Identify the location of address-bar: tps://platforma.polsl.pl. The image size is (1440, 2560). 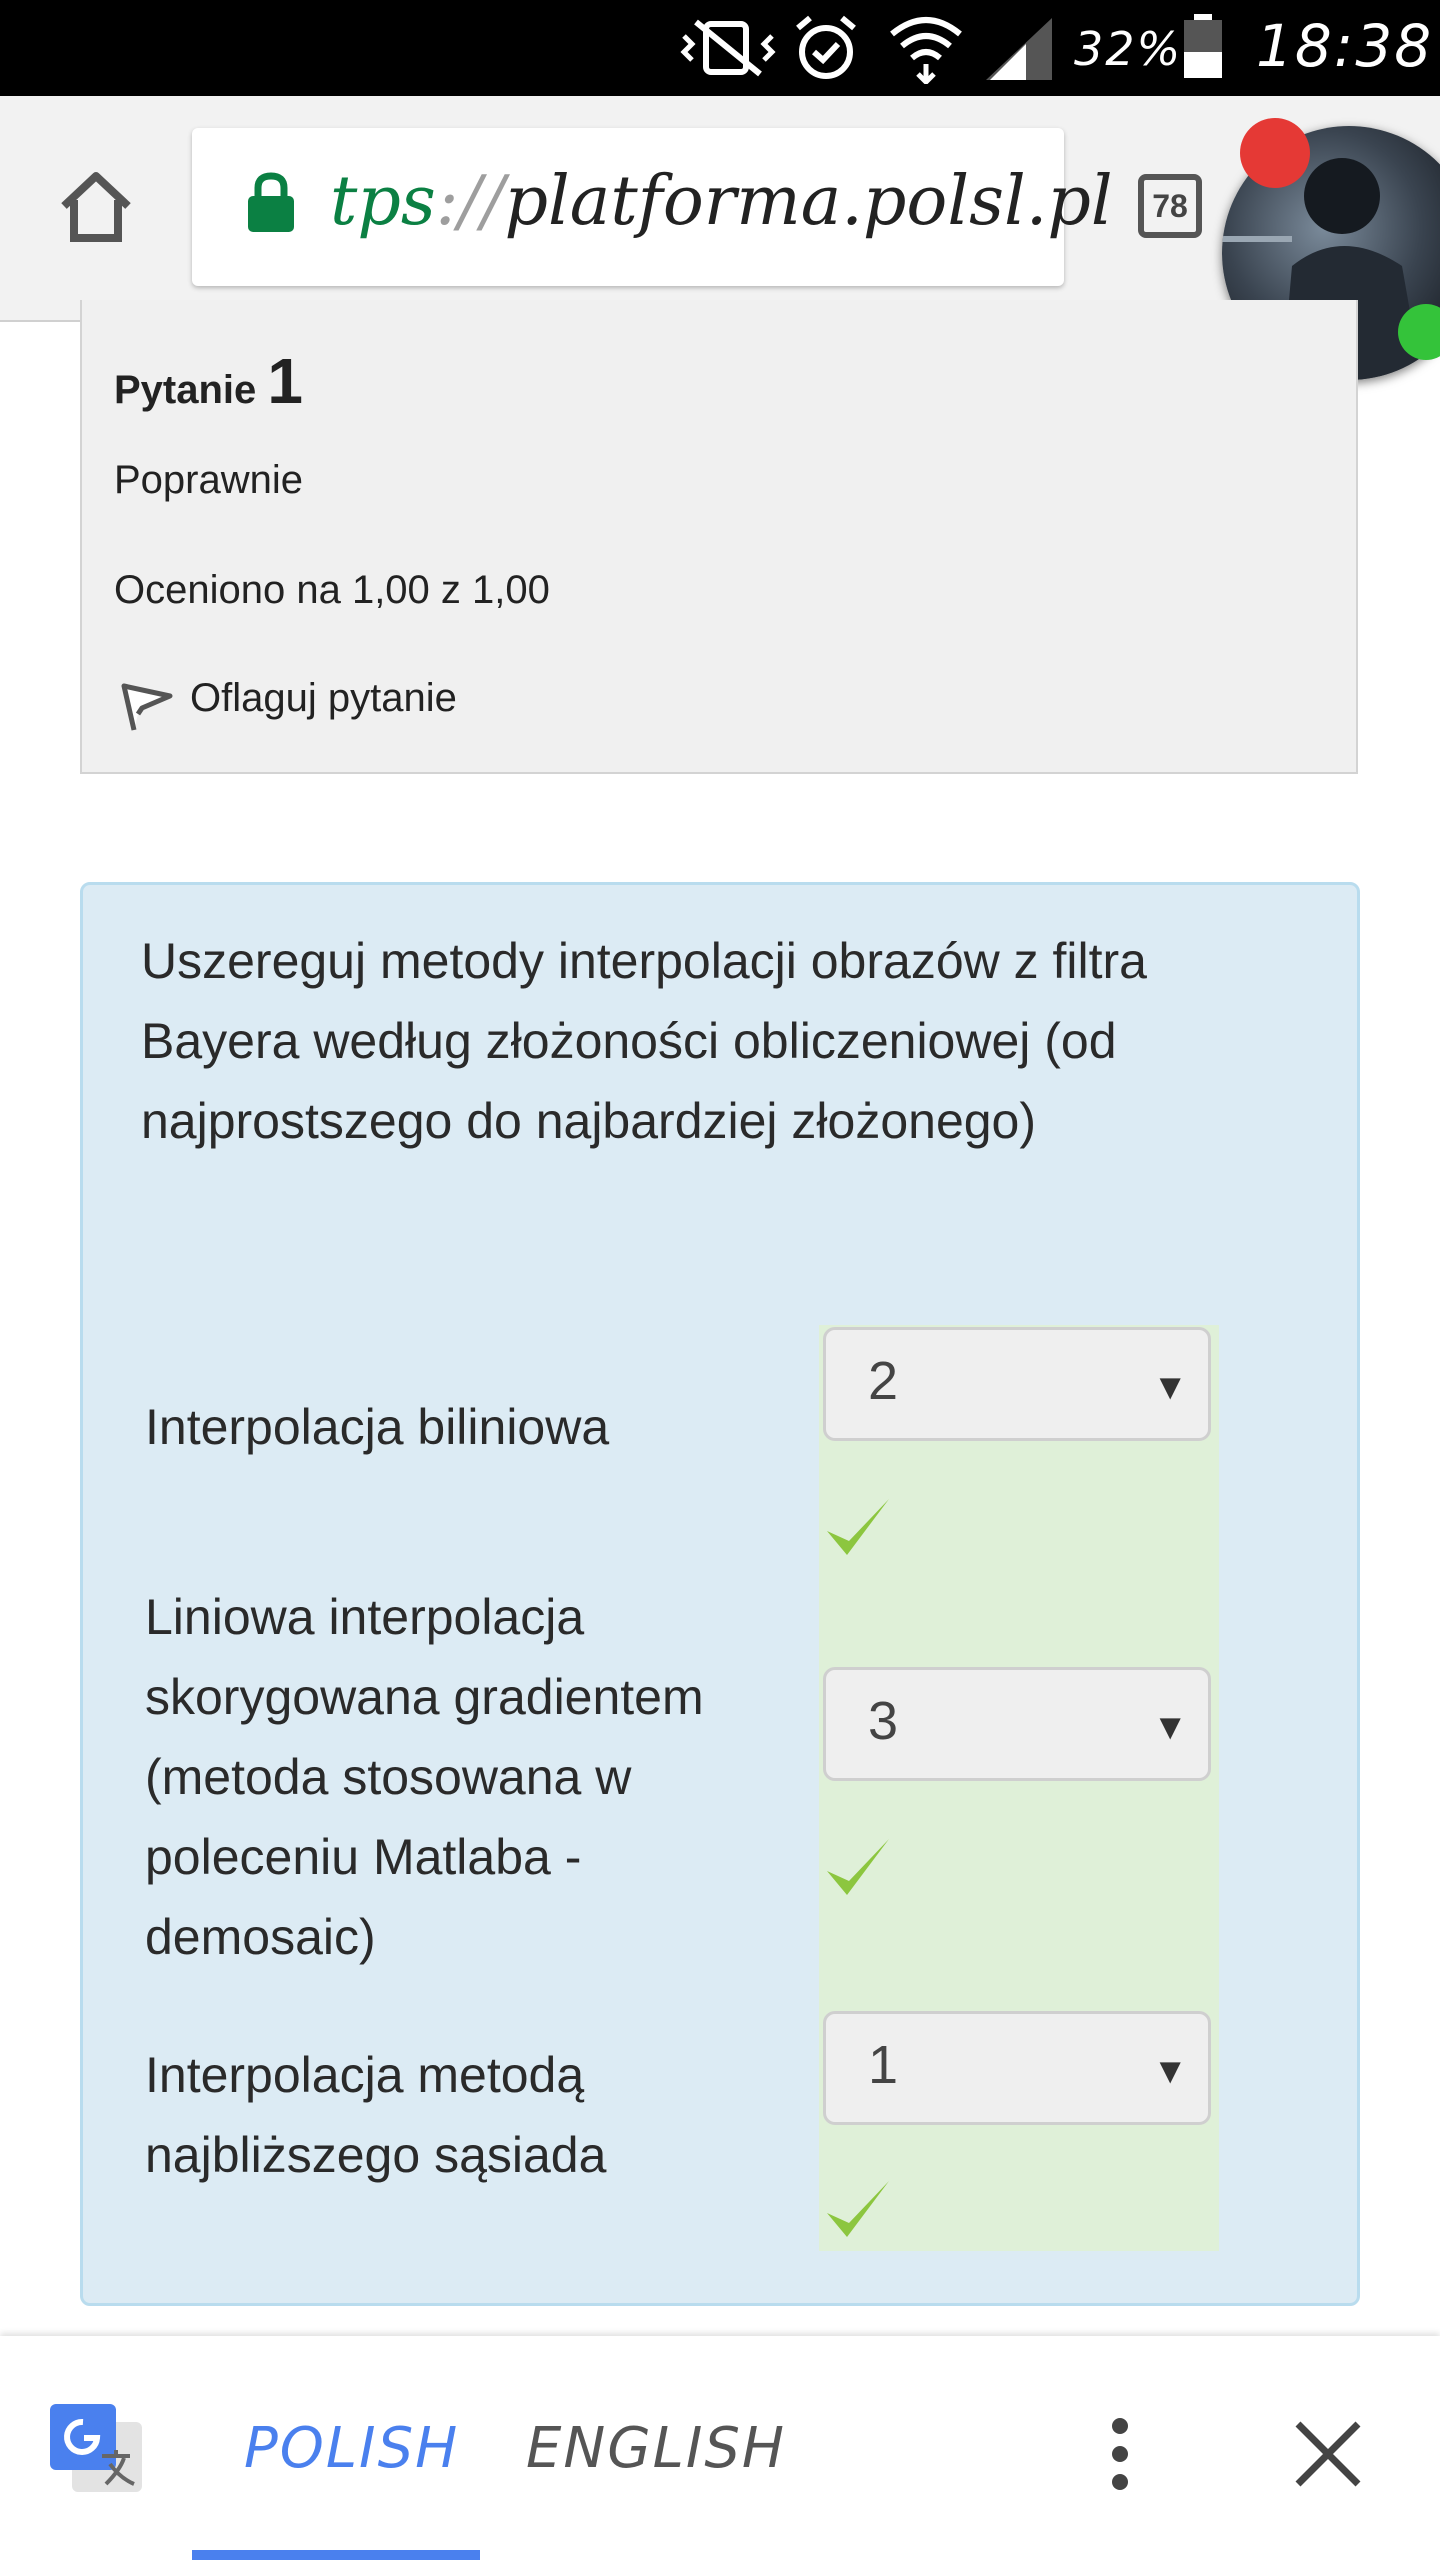
(652, 207).